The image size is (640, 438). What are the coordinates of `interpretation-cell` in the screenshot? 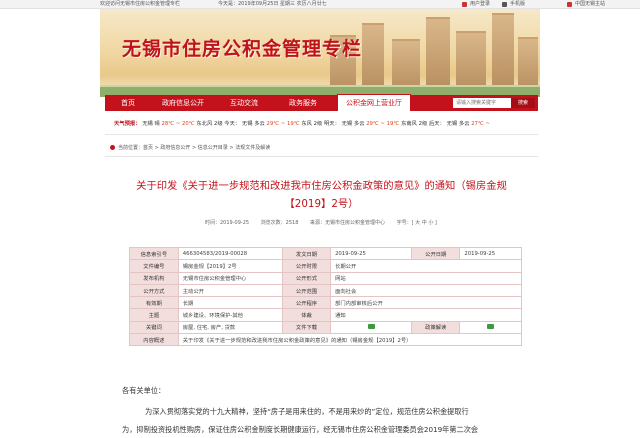 It's located at (490, 327).